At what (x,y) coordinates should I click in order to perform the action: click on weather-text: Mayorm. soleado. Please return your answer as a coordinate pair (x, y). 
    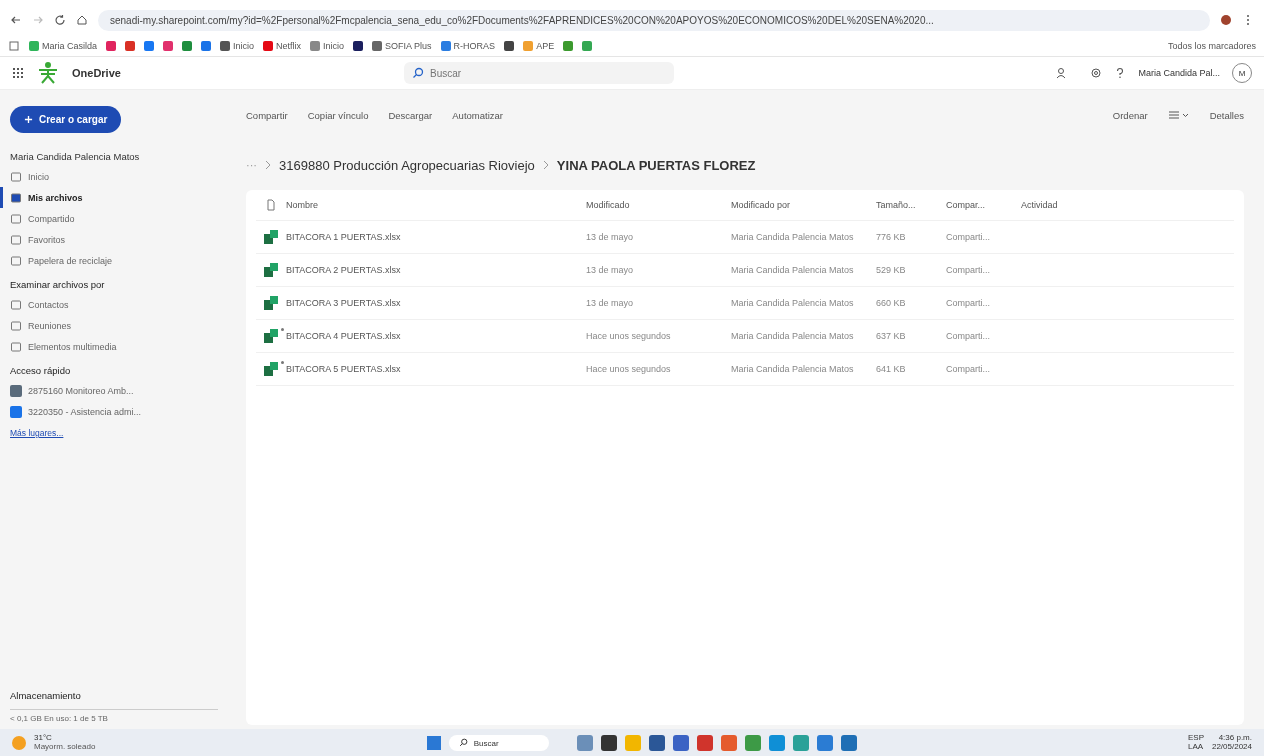
    Looking at the image, I should click on (65, 747).